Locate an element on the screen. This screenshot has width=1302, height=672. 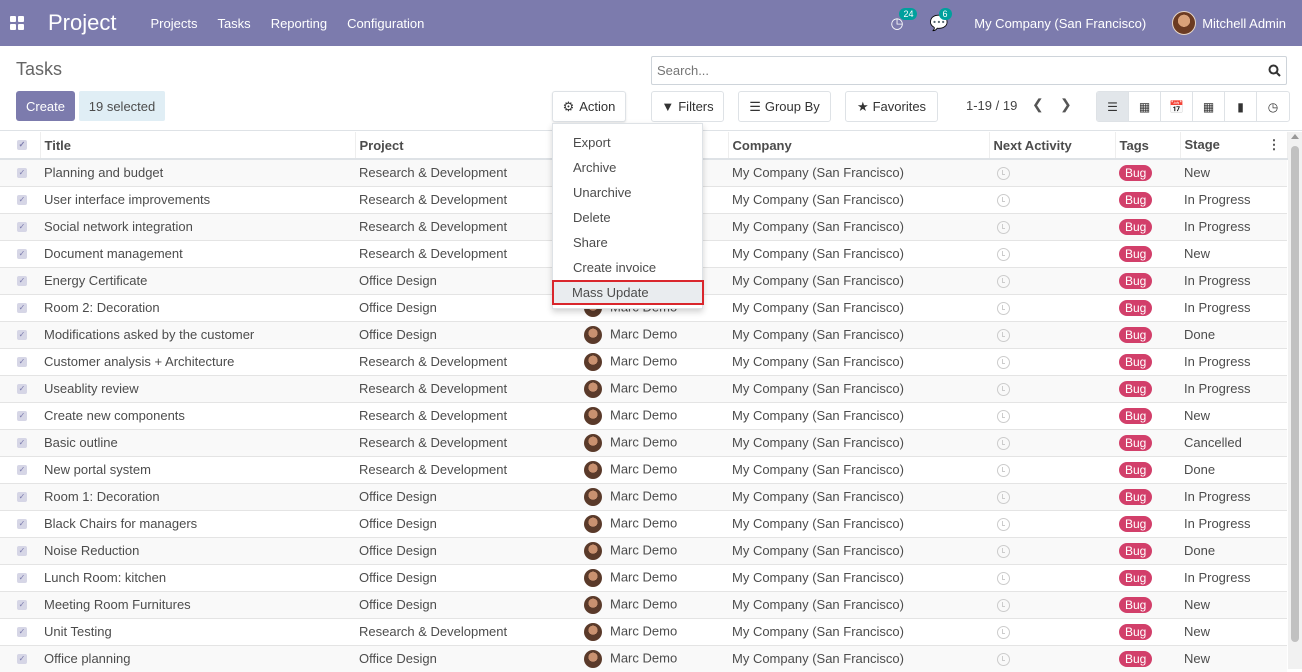
column-header-tags: Tags is located at coordinates (1148, 146).